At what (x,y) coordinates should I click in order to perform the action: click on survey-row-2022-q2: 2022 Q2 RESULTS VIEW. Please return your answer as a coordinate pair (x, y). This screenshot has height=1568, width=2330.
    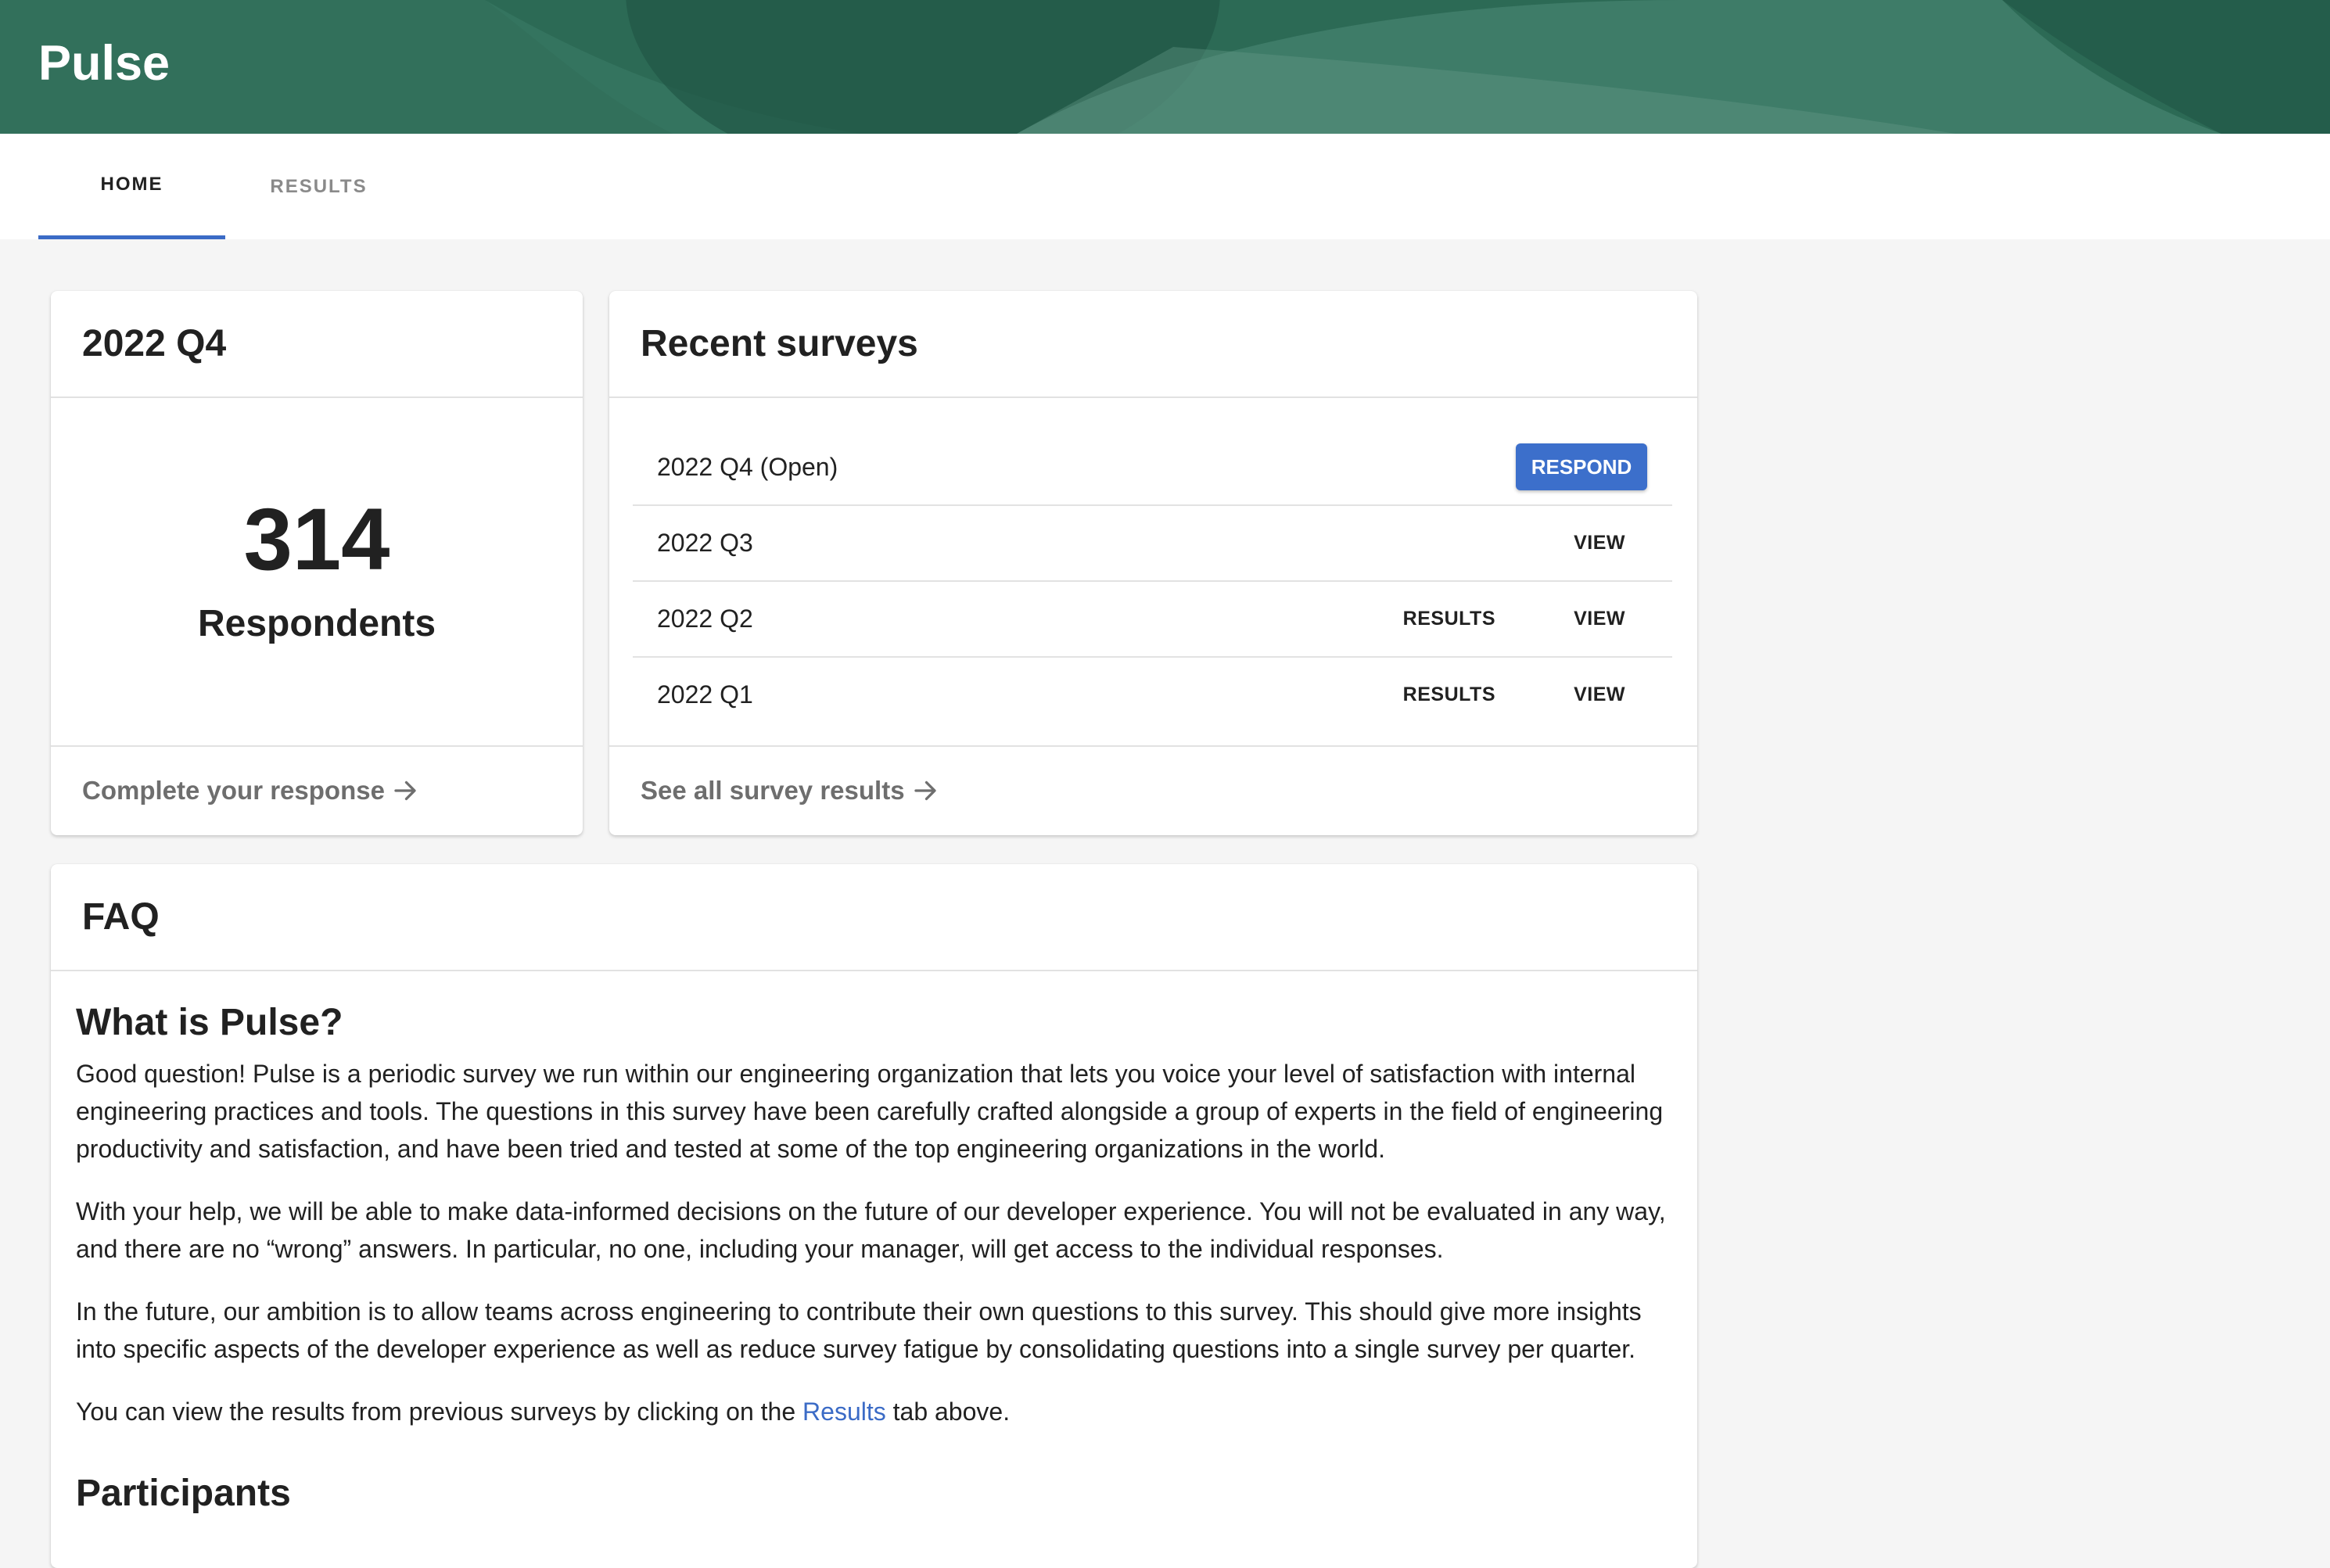
    Looking at the image, I should click on (1153, 620).